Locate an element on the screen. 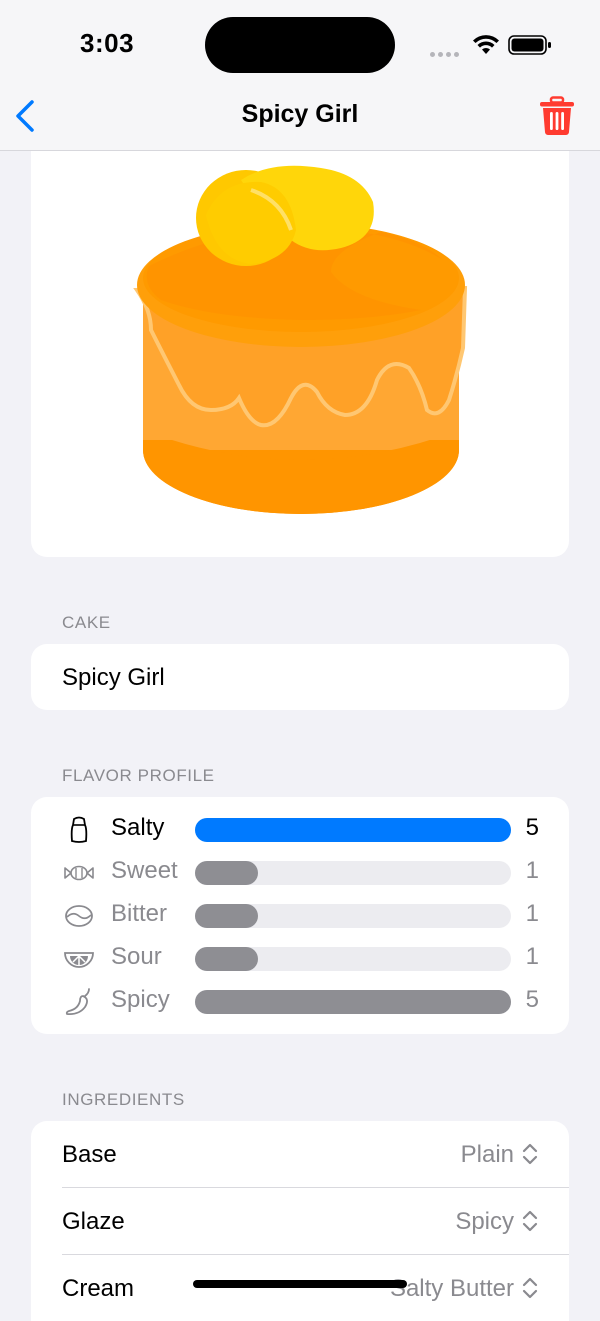 This screenshot has height=1321, width=600. page-title: Spicy Girl is located at coordinates (300, 114).